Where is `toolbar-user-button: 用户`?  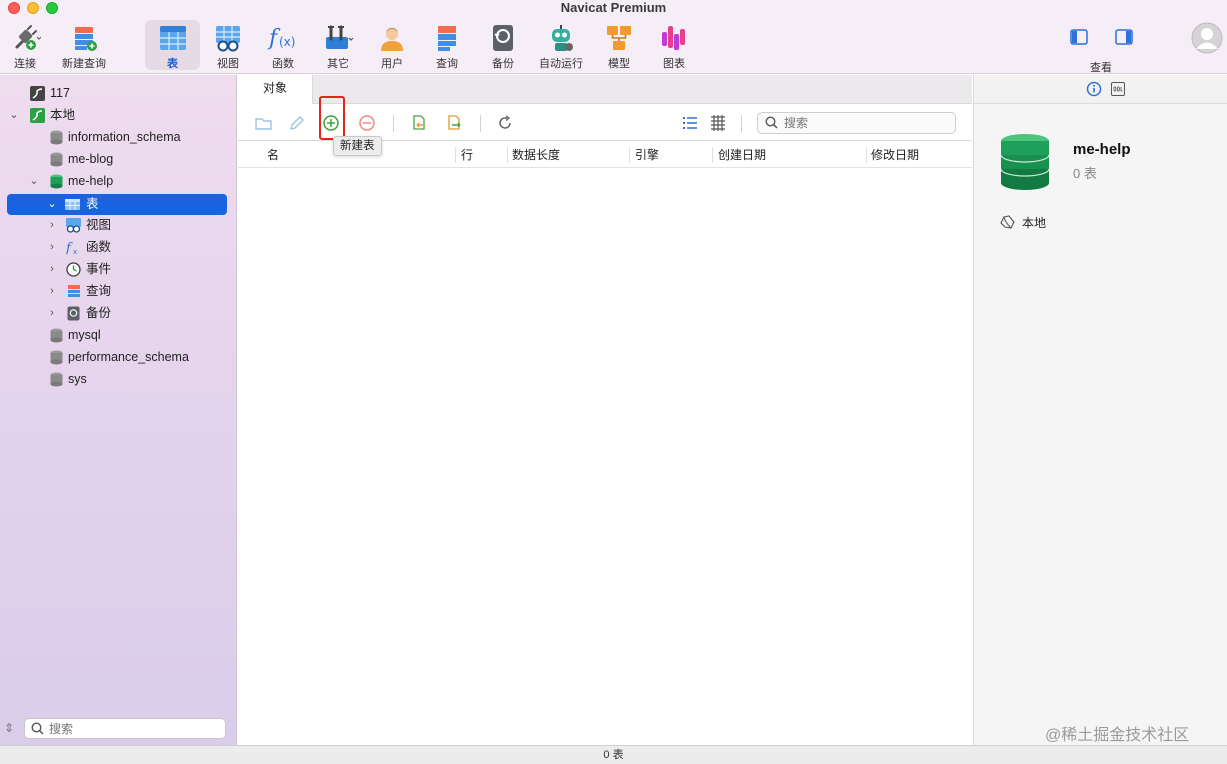 toolbar-user-button: 用户 is located at coordinates (392, 45).